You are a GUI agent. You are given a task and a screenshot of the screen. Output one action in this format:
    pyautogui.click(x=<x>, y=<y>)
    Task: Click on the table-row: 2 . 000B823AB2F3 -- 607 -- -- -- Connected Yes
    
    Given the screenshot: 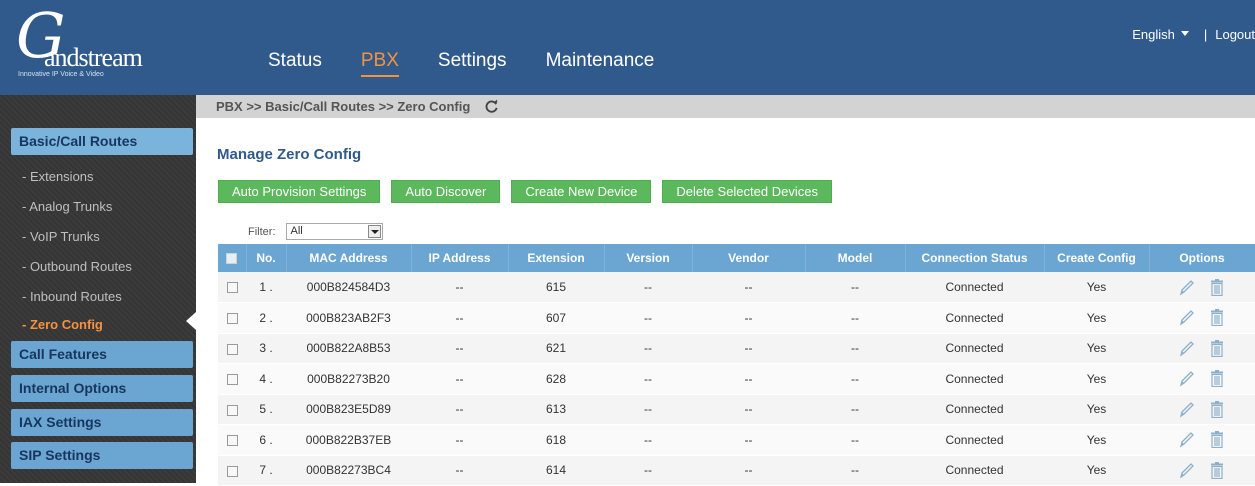 What is the action you would take?
    pyautogui.click(x=736, y=318)
    